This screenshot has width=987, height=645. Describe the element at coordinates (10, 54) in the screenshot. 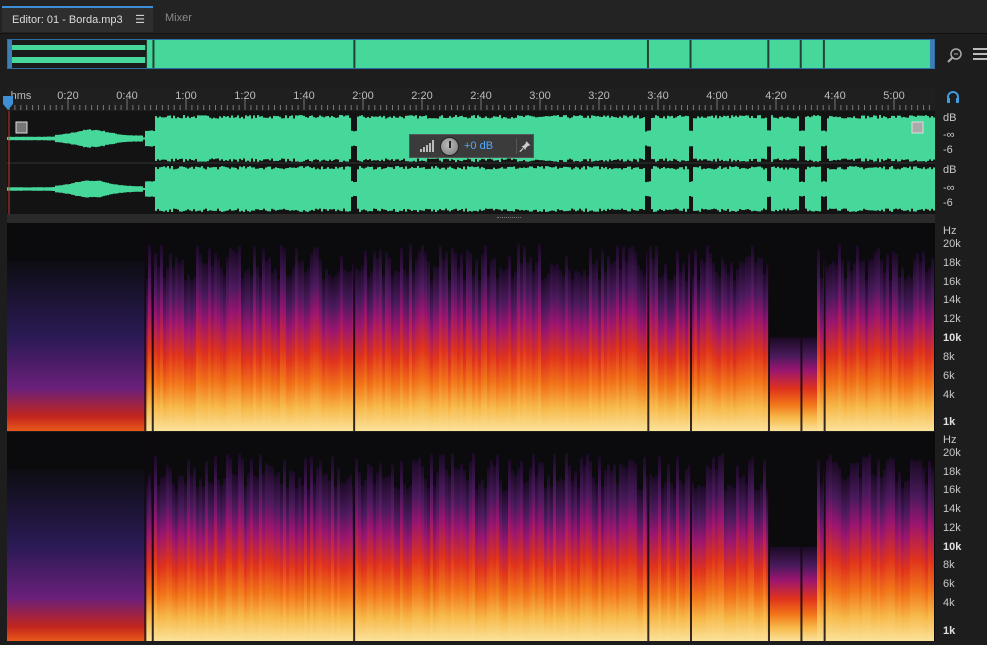

I see `overview-left-handle` at that location.